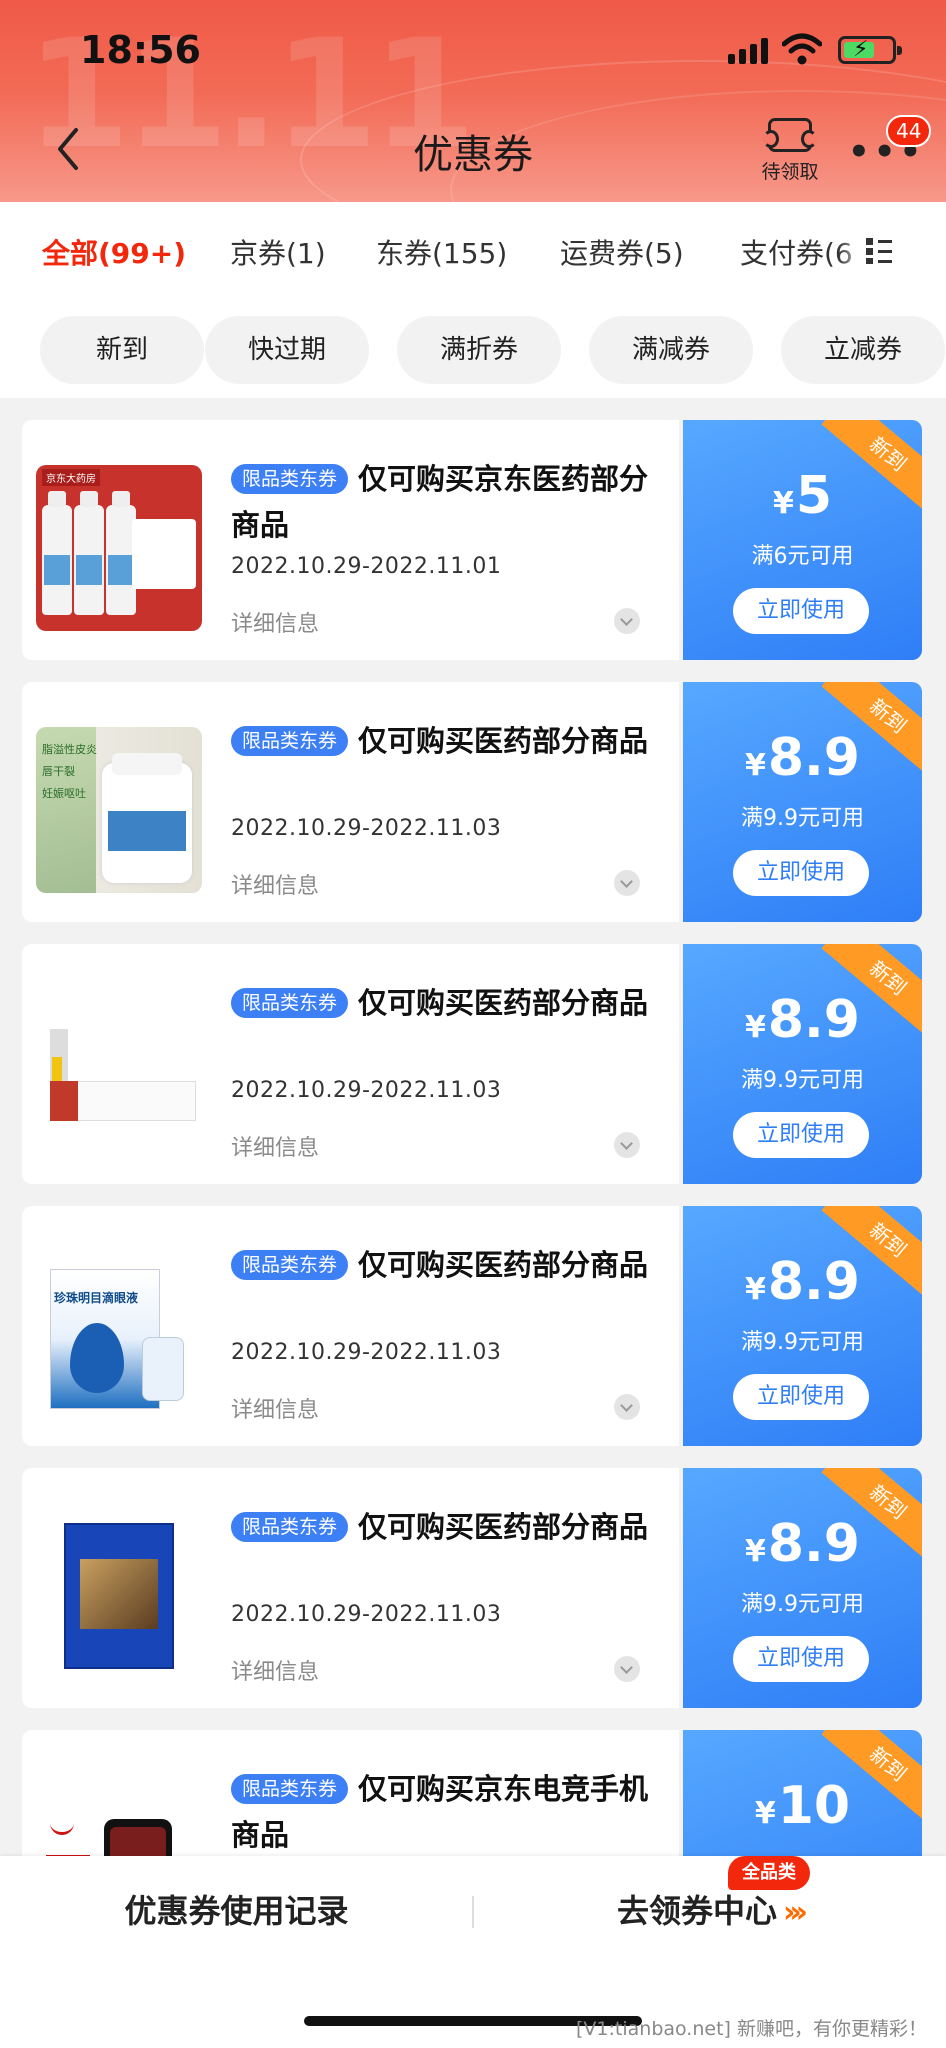 This screenshot has width=946, height=2048. What do you see at coordinates (790, 172) in the screenshot?
I see `pending-label: 待领取` at bounding box center [790, 172].